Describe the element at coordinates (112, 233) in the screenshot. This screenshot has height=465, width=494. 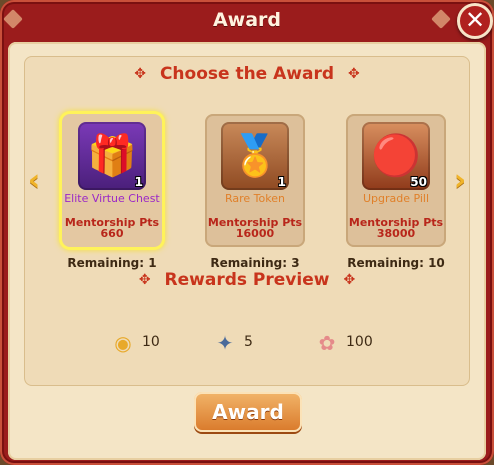
I see `points-value: 660` at that location.